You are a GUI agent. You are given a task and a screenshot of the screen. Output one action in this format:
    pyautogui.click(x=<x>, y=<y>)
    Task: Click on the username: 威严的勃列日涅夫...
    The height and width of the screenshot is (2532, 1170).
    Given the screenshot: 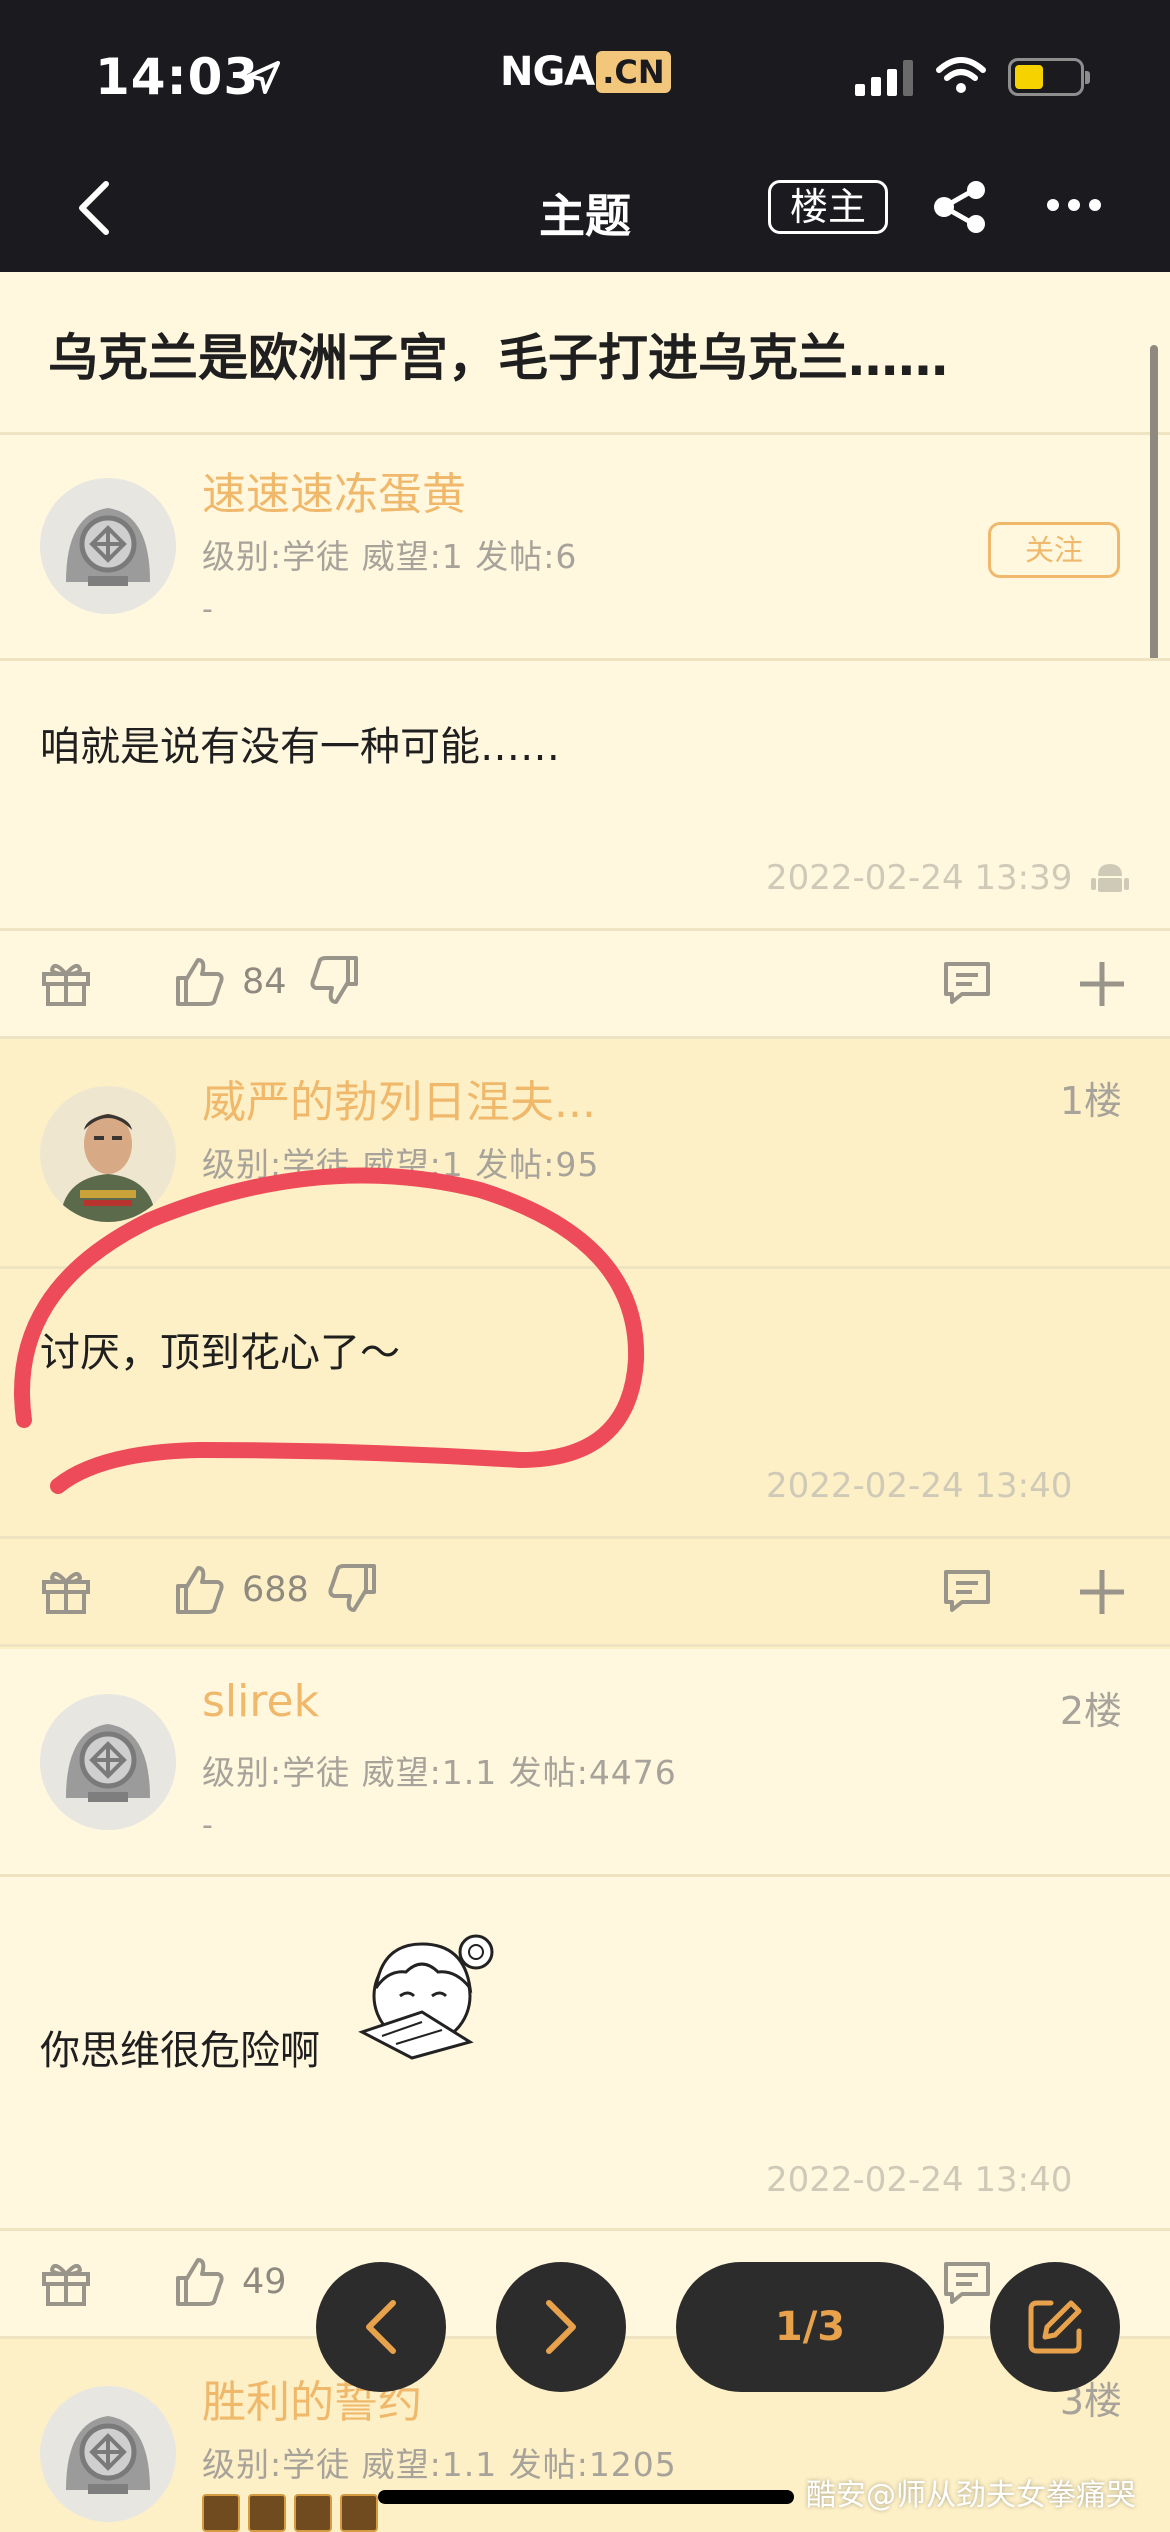 What is the action you would take?
    pyautogui.click(x=399, y=1098)
    